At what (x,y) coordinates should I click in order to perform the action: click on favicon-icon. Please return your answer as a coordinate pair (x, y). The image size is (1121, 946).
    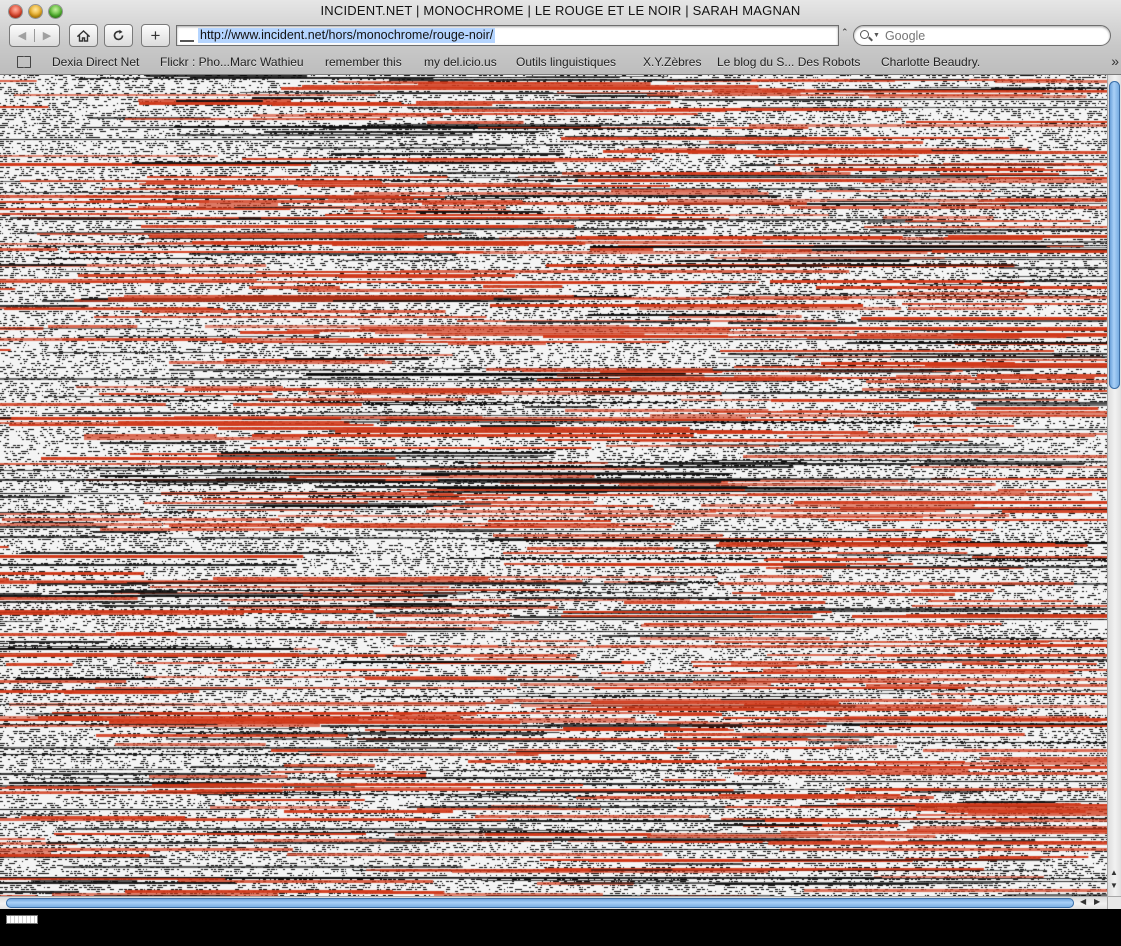
    Looking at the image, I should click on (187, 35).